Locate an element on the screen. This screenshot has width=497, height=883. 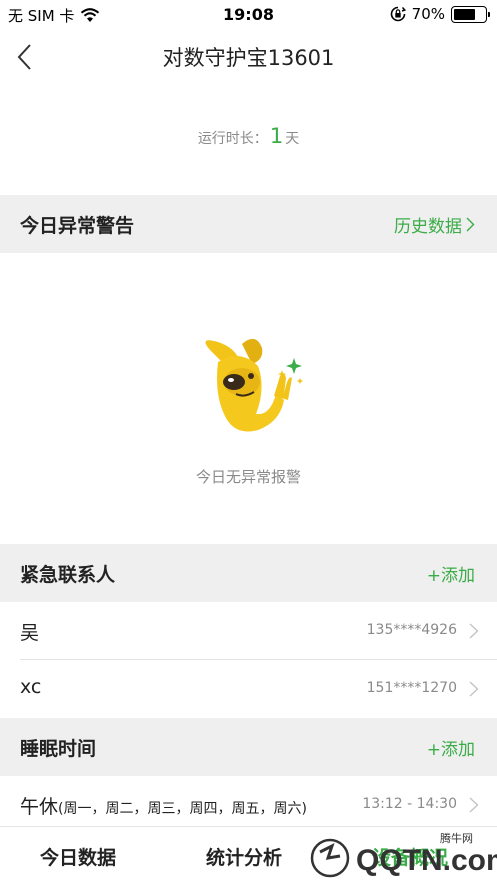
runtime-line: 运行时长：1 天 is located at coordinates (248, 136).